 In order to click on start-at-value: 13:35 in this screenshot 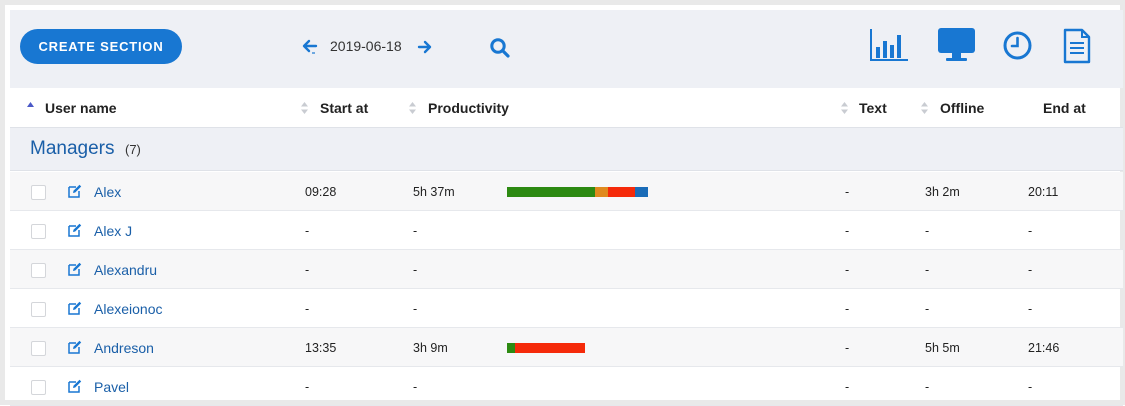, I will do `click(321, 348)`.